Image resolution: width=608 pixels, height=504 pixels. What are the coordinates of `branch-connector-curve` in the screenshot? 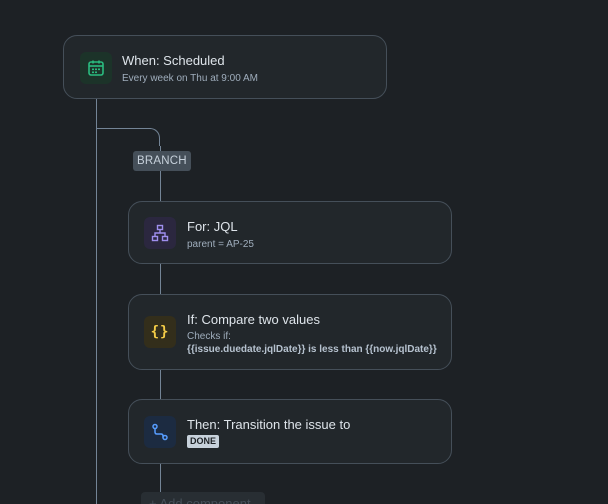 It's located at (151, 137).